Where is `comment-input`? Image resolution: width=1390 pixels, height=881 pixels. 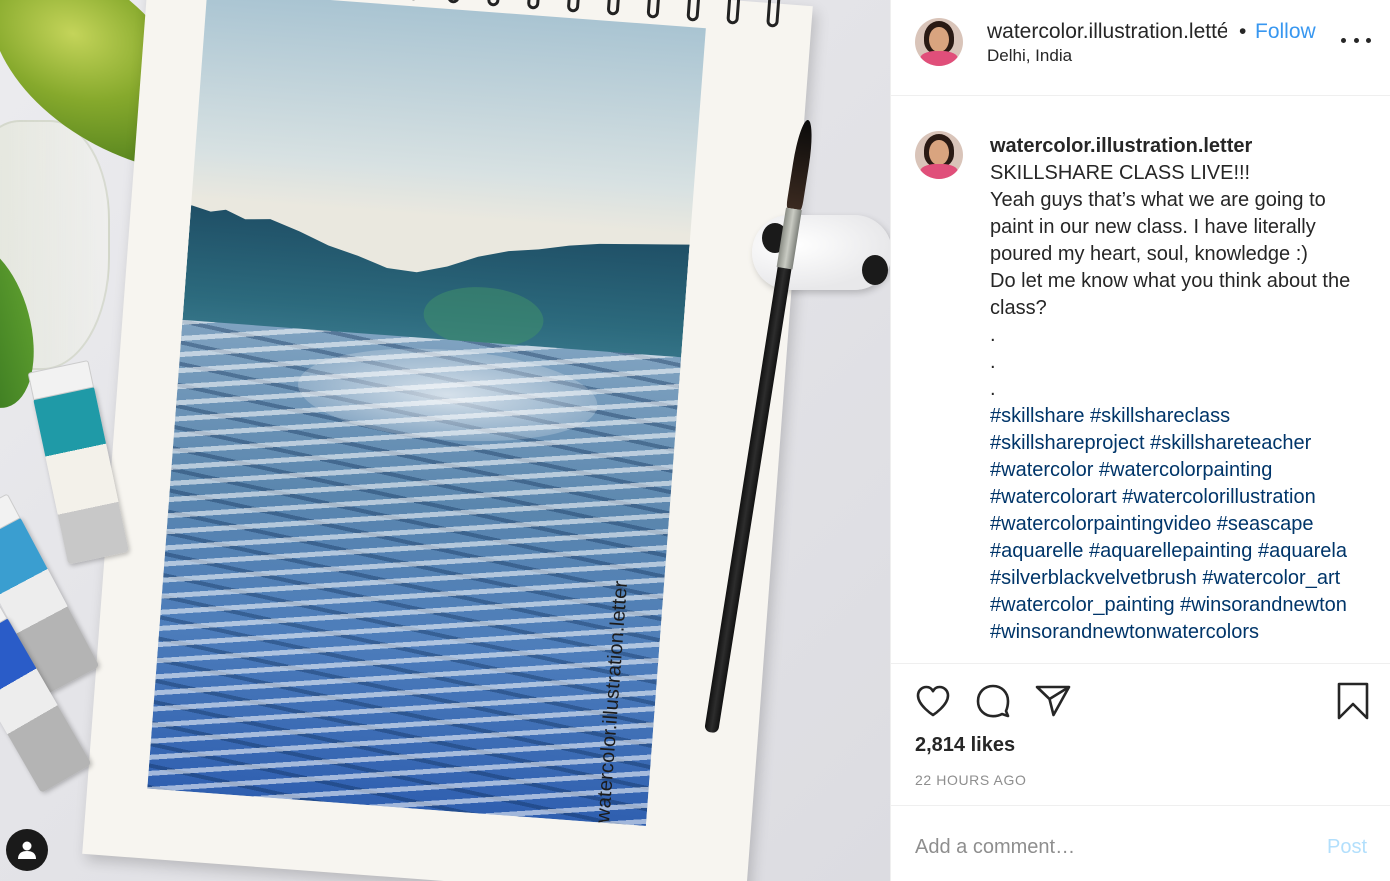 comment-input is located at coordinates (1110, 847).